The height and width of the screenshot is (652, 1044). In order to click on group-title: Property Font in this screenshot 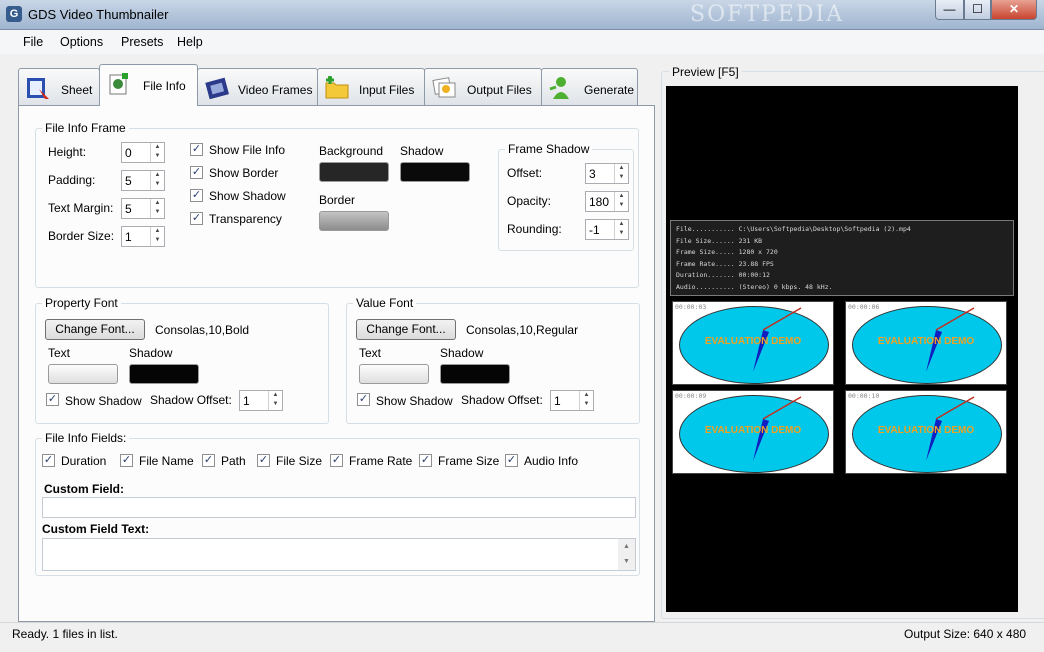, I will do `click(81, 303)`.